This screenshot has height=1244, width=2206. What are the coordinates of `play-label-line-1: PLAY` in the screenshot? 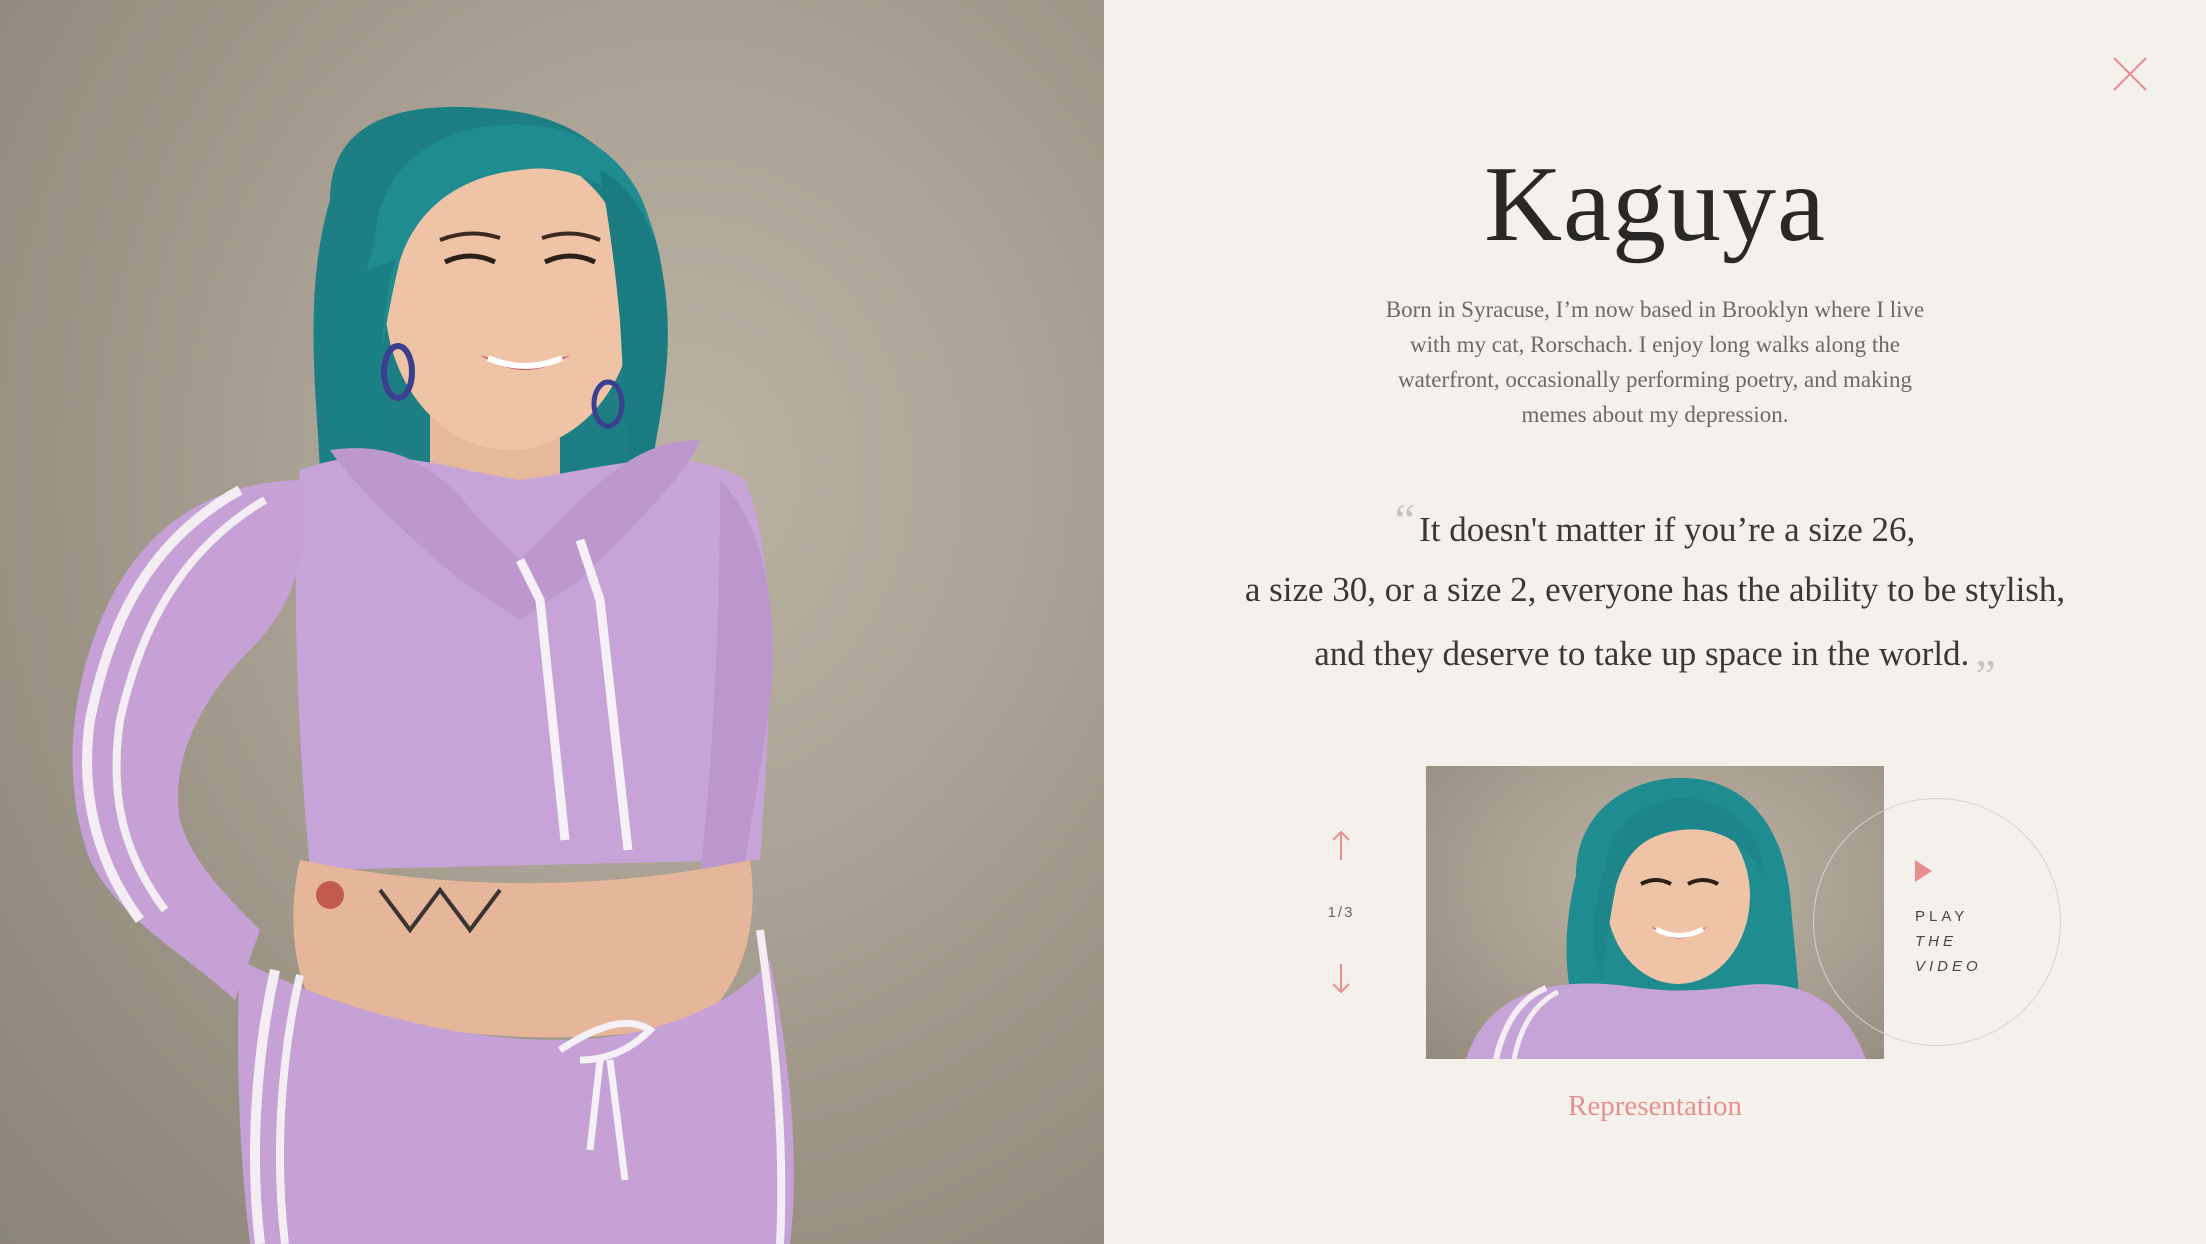 It's located at (1942, 916).